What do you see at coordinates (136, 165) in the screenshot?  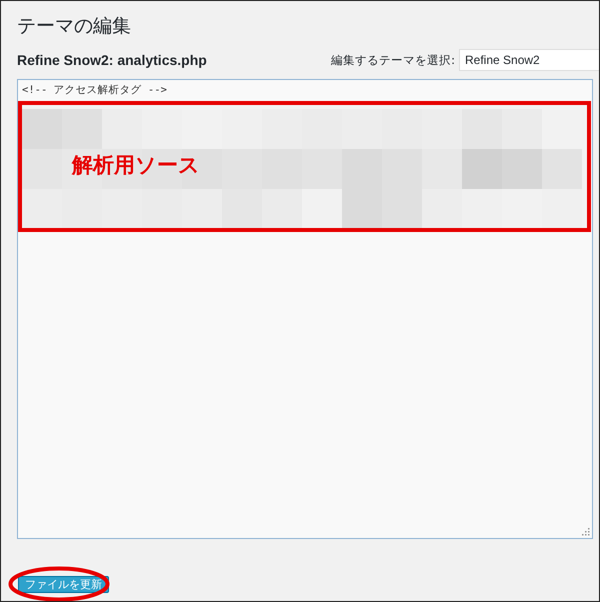 I see `annotation-label: 解析用ソース` at bounding box center [136, 165].